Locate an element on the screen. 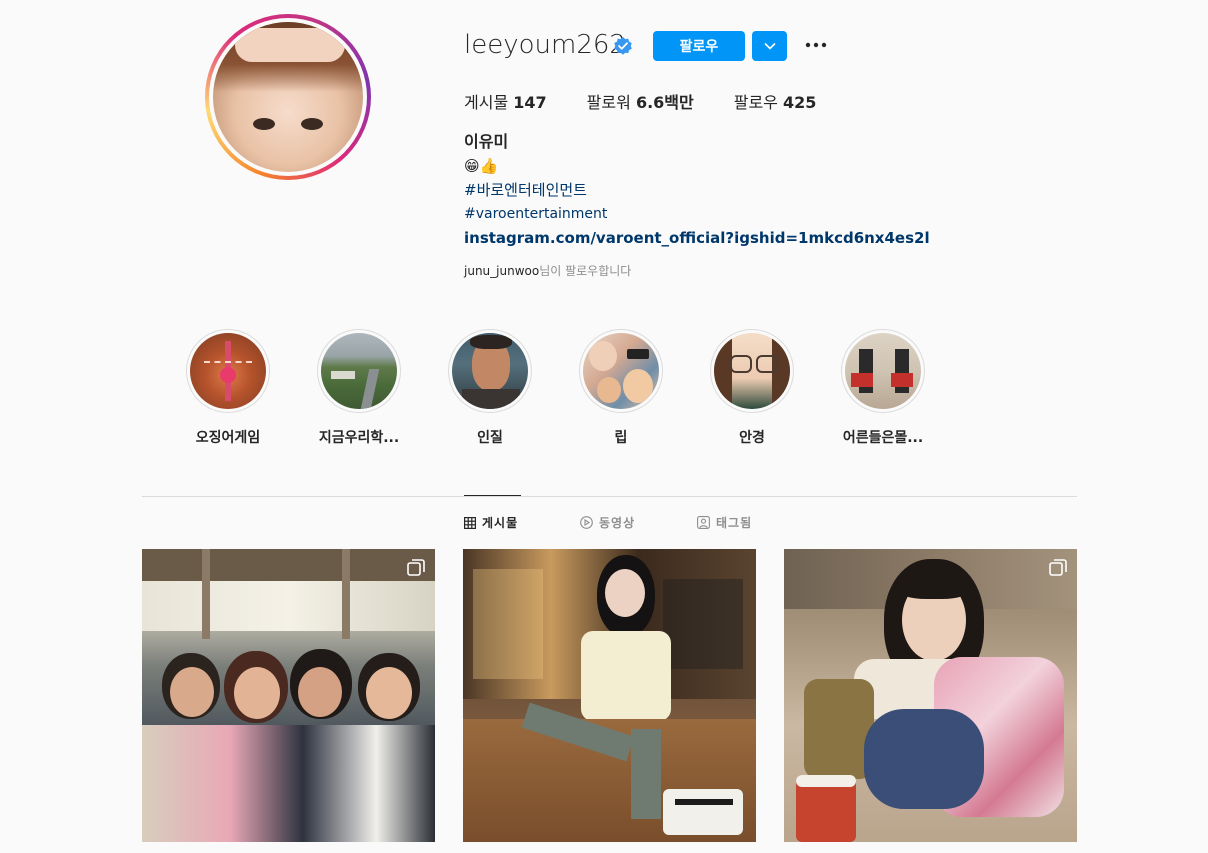 This screenshot has width=1208, height=853. stat-followers: 팔로워 6.6백만 is located at coordinates (640, 101).